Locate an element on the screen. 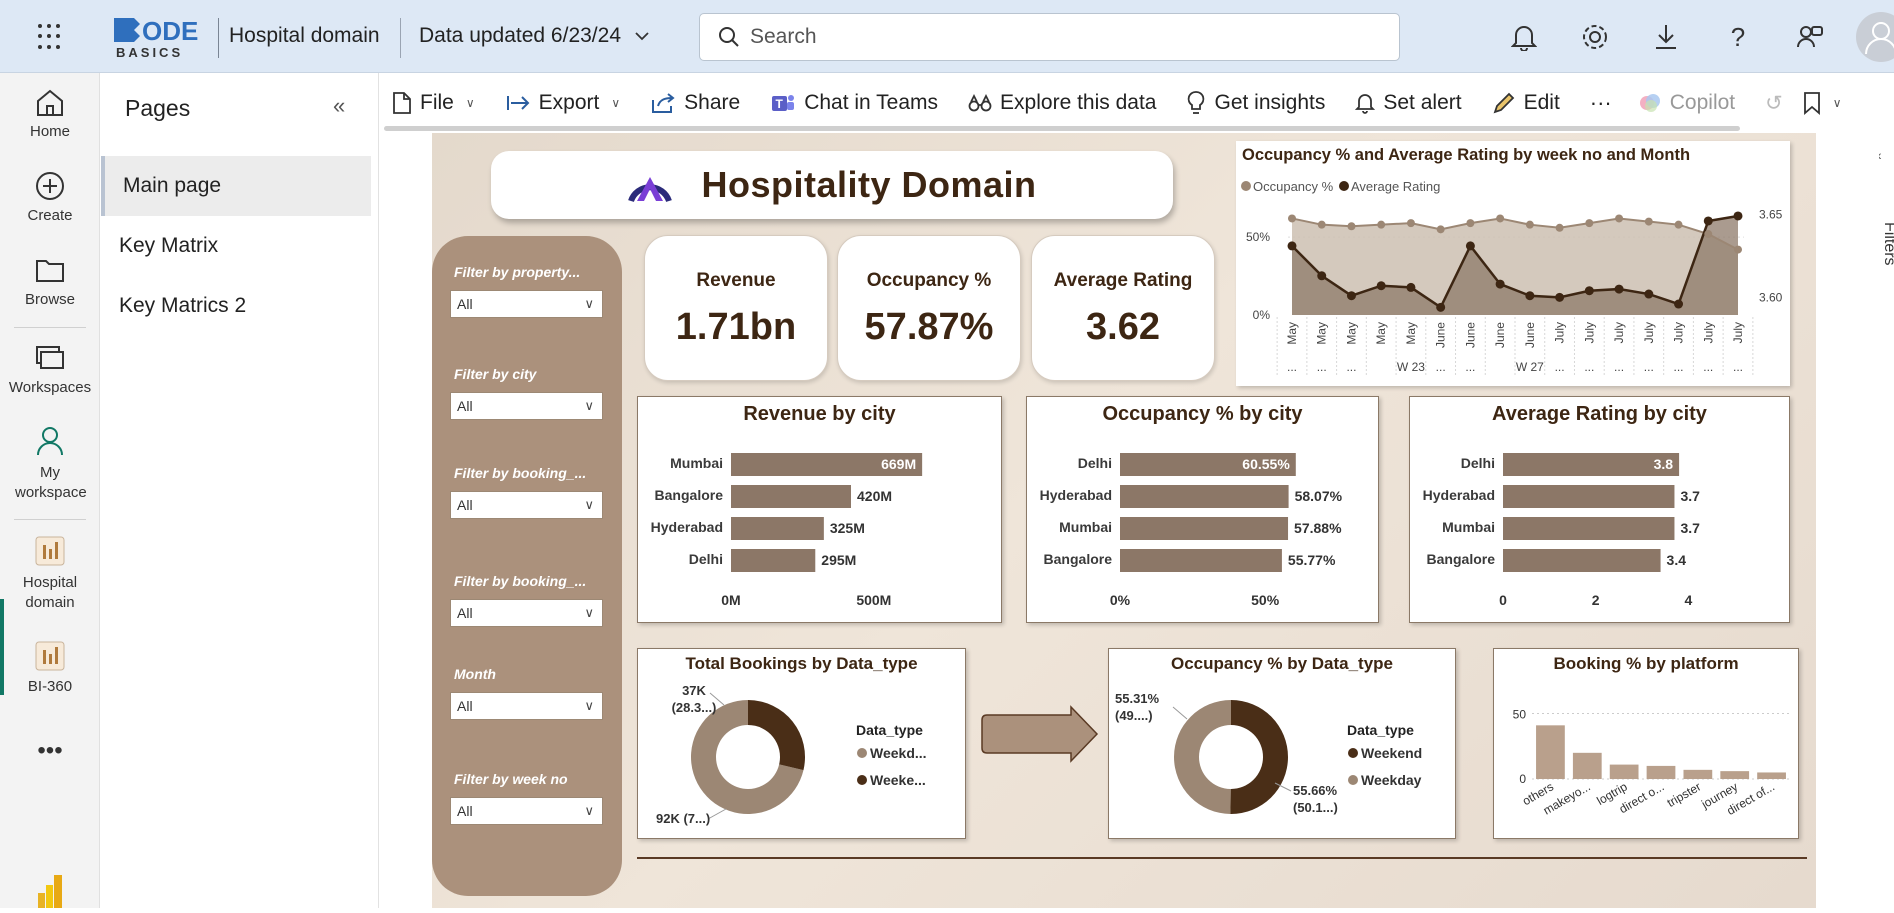 The width and height of the screenshot is (1894, 913). chat-in-teams-button: T Chat in Teams is located at coordinates (854, 103).